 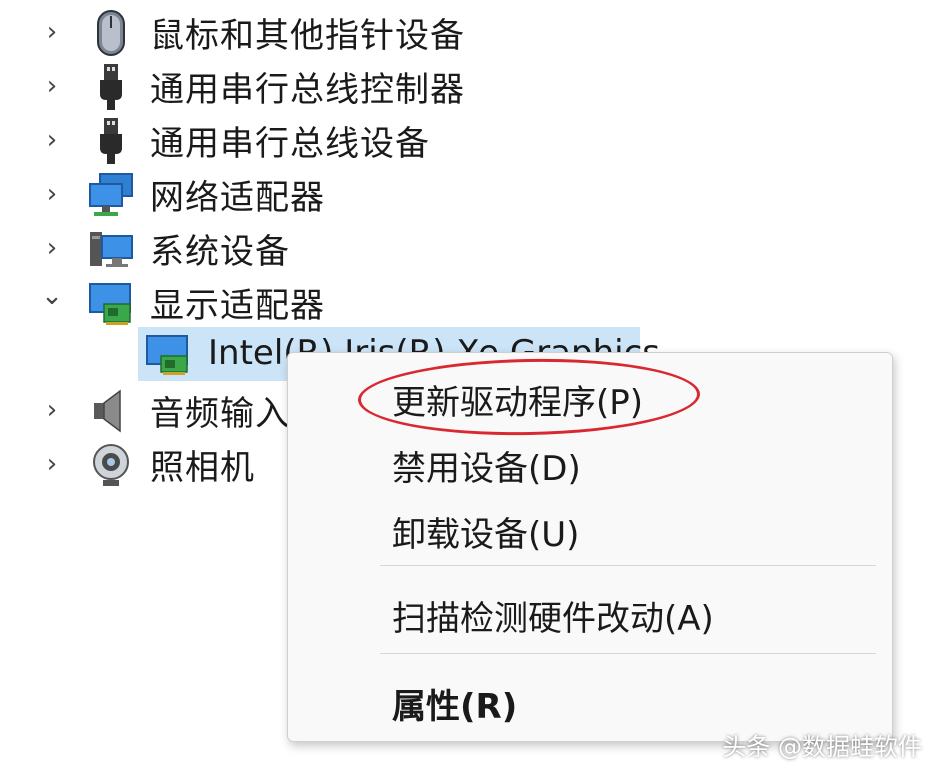 I want to click on speaker-icon, so click(x=107, y=411).